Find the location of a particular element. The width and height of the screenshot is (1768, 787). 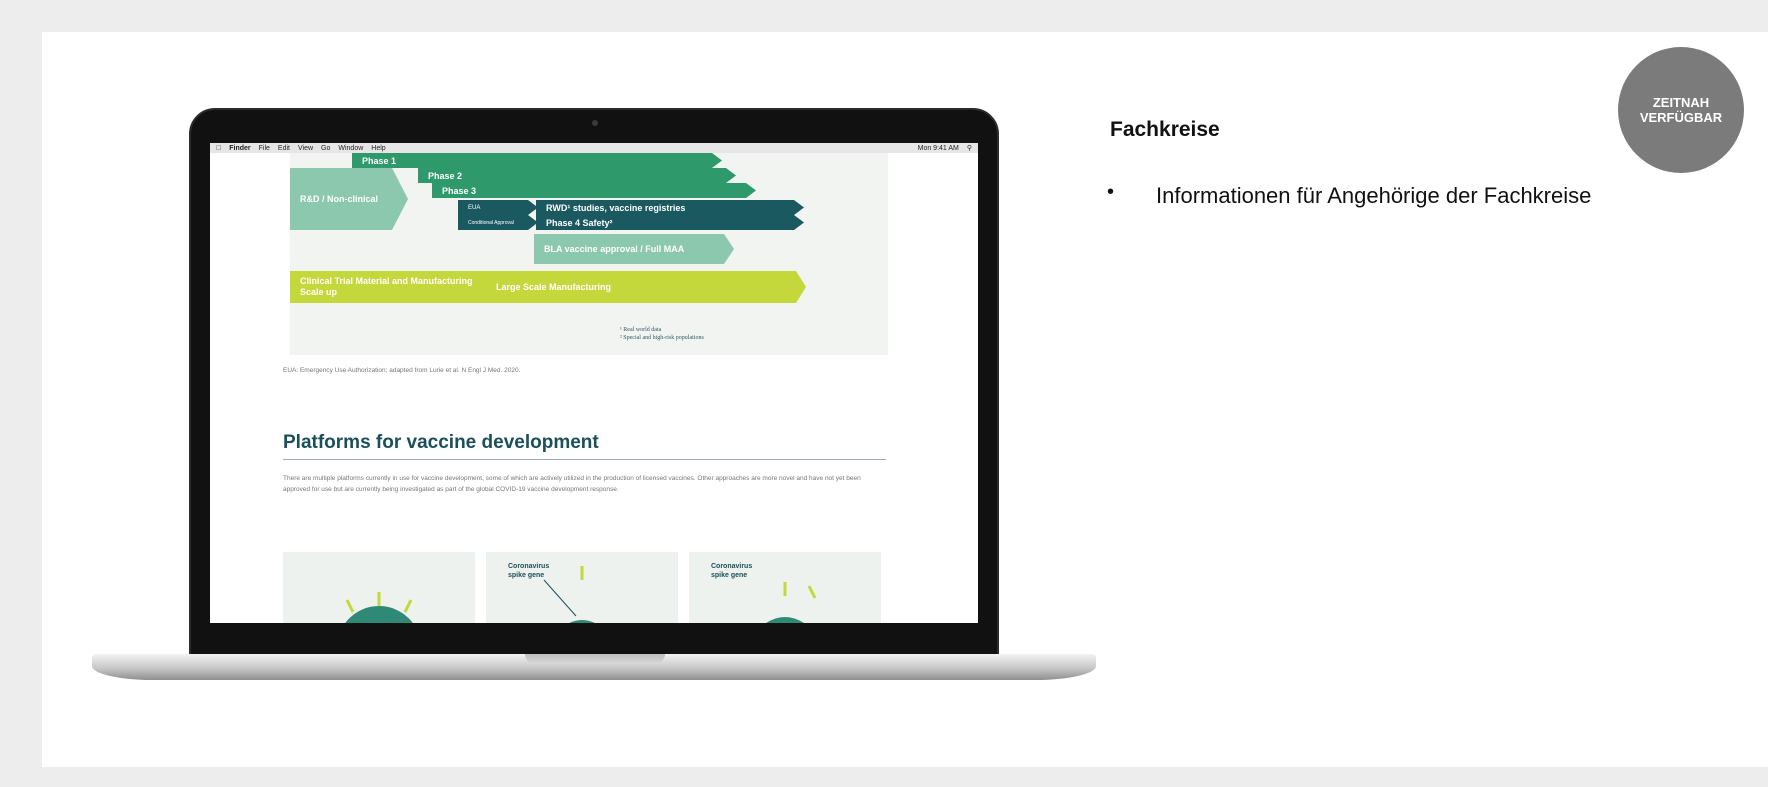

lsm-arrow: Large Scale Manufacturing is located at coordinates (641, 287).